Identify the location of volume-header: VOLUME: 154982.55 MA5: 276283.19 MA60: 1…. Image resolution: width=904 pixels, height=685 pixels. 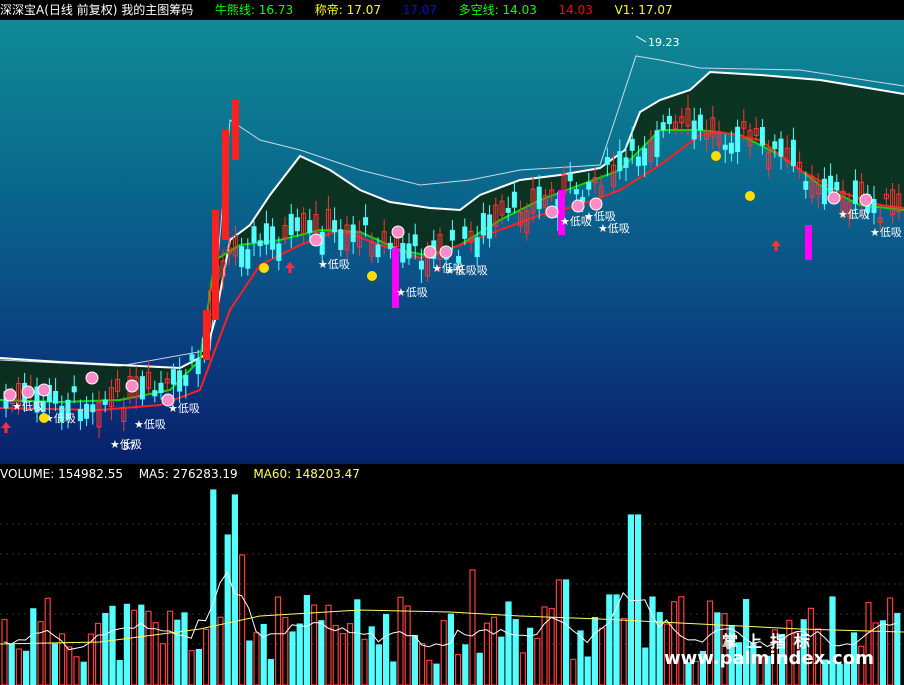
(452, 474).